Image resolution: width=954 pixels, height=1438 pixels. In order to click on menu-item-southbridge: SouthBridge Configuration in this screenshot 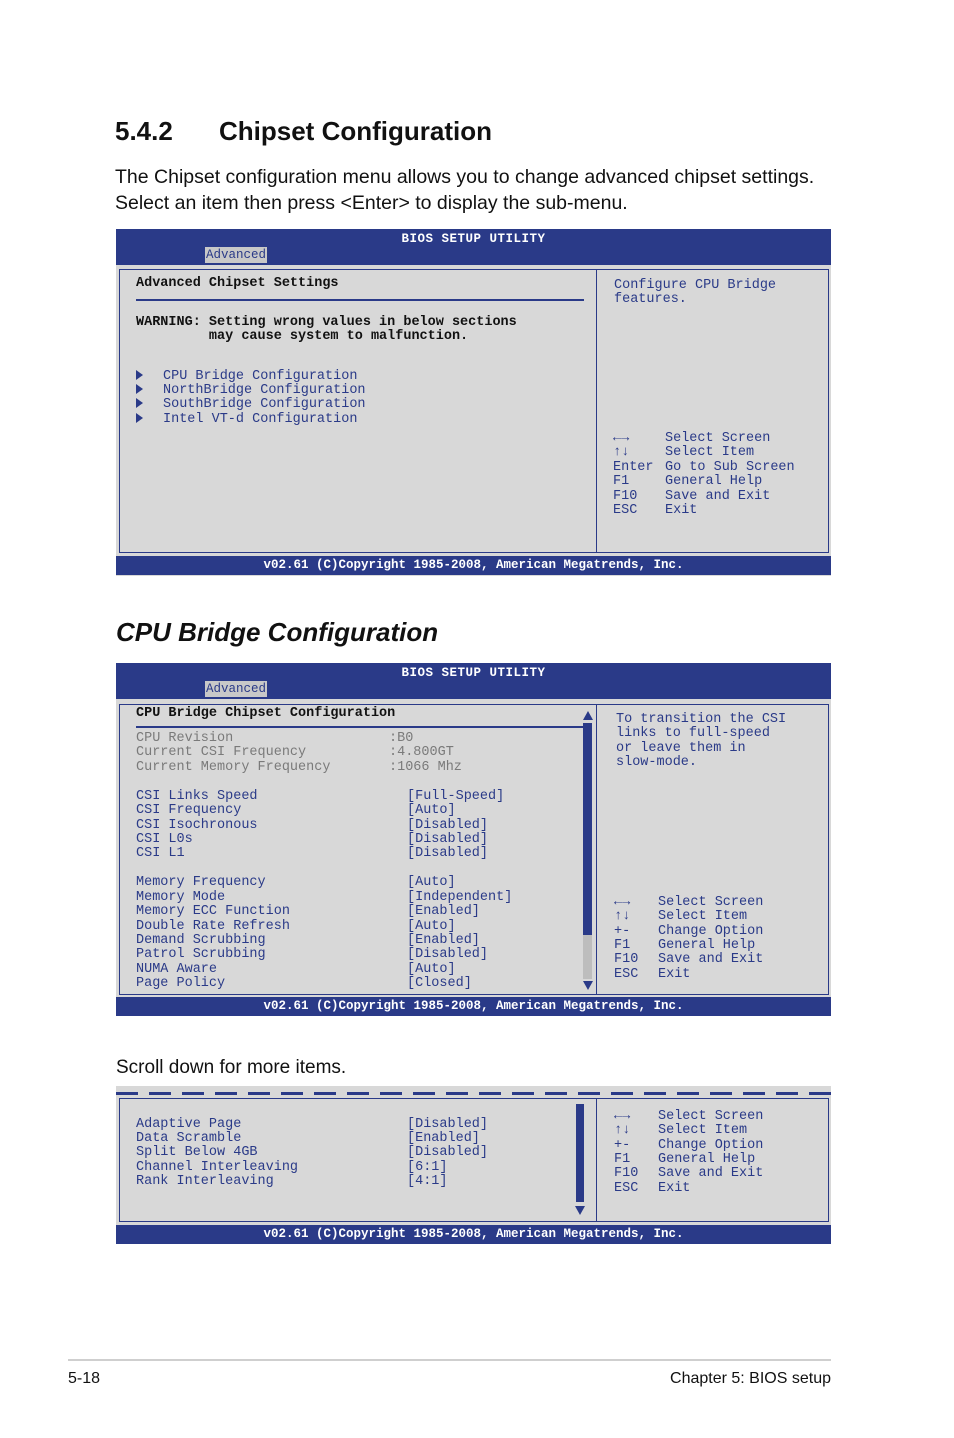, I will do `click(251, 405)`.